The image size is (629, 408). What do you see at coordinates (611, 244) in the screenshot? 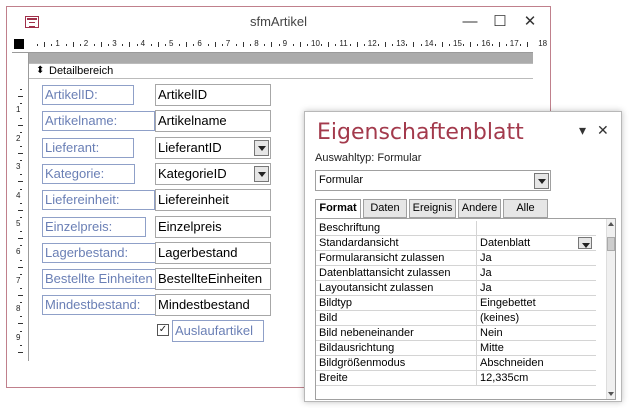
I see `scrollbar-thumb` at bounding box center [611, 244].